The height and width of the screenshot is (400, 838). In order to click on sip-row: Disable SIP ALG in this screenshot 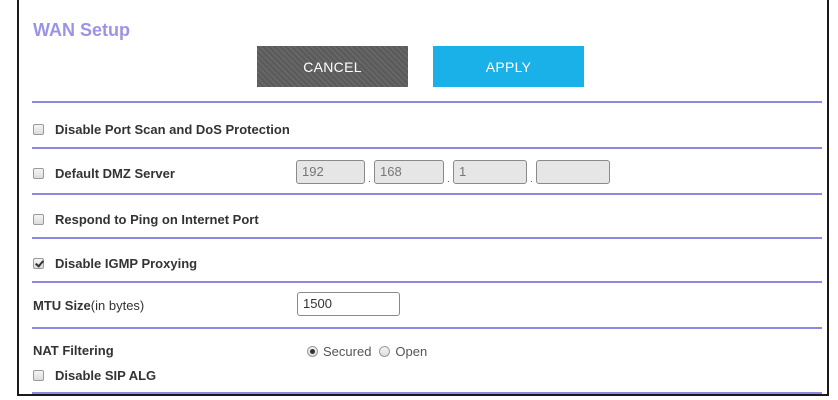, I will do `click(94, 375)`.